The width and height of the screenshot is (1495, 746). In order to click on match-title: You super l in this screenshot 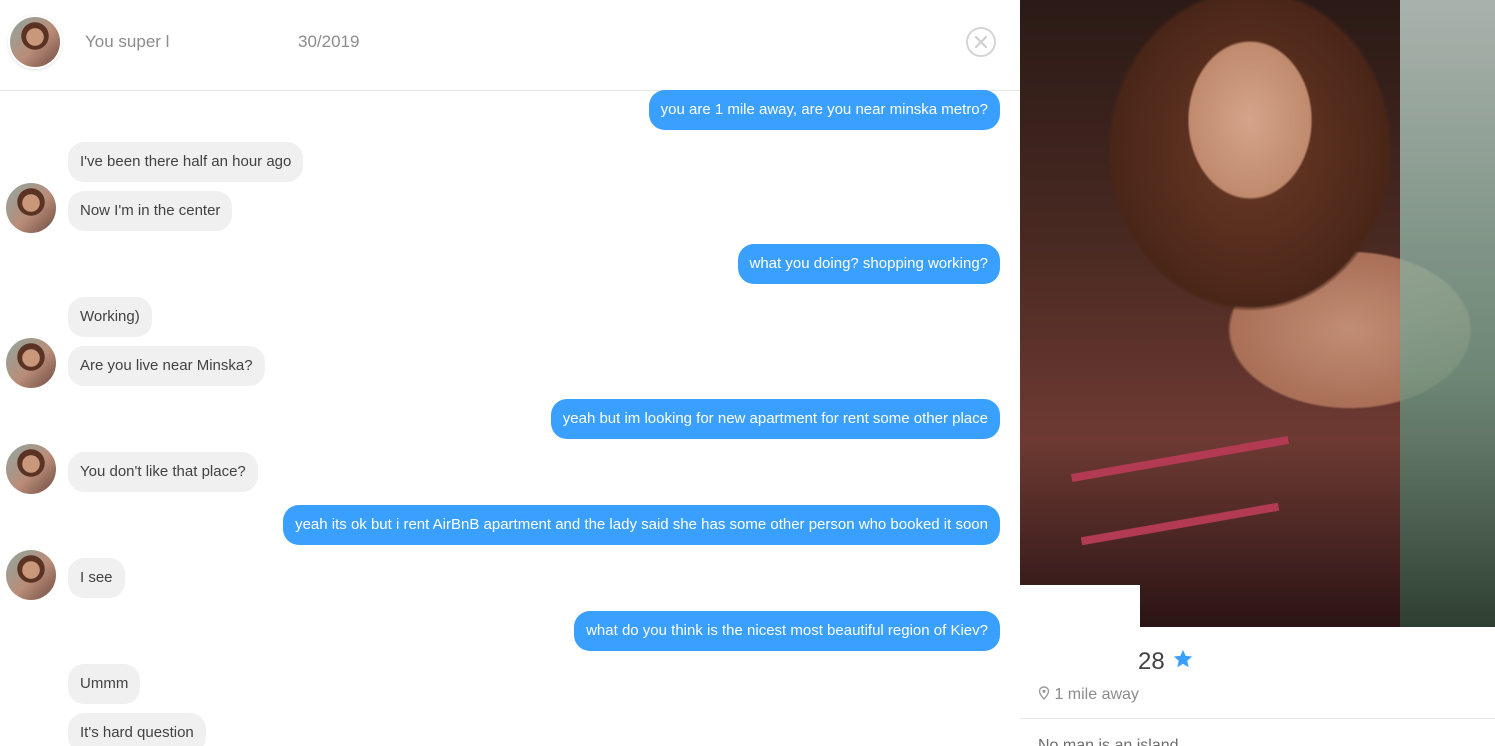, I will do `click(127, 41)`.